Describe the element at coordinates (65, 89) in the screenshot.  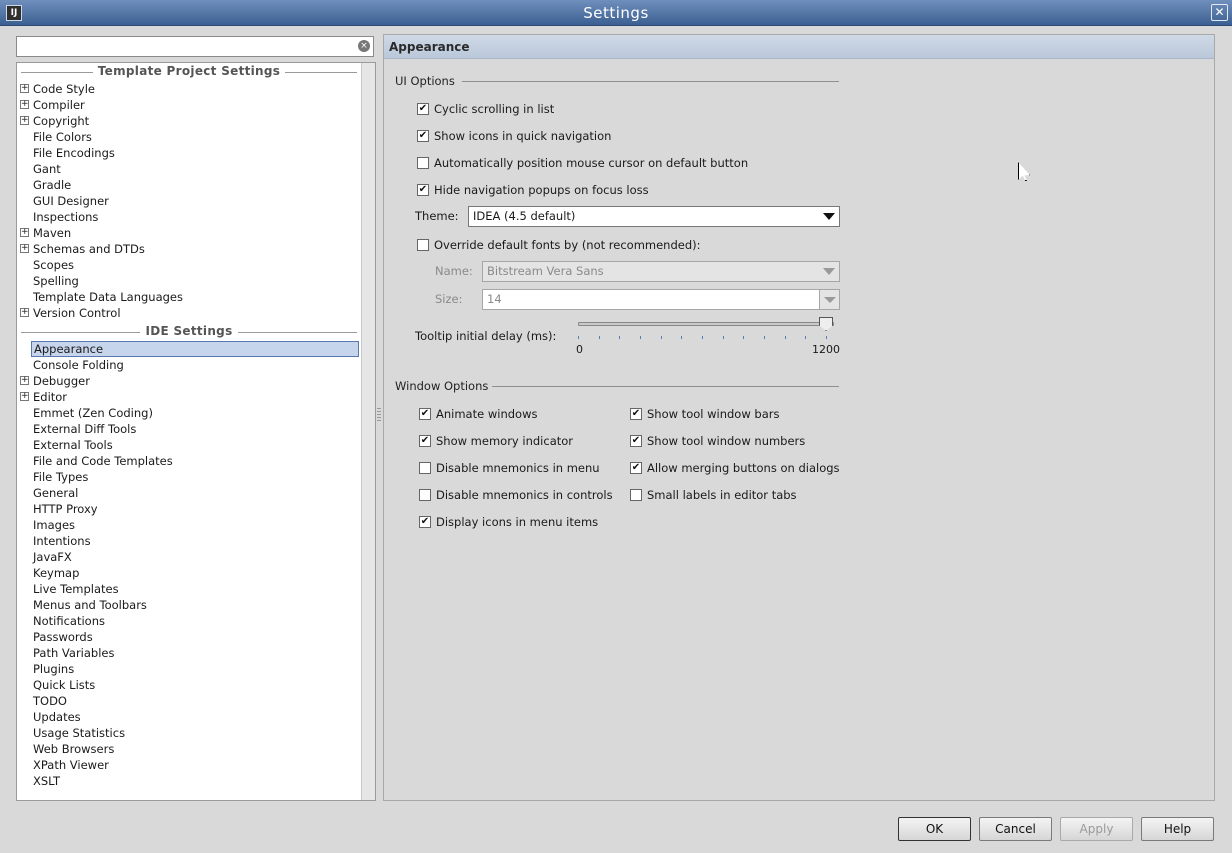
I see `tree-item-code-style: Code Style` at that location.